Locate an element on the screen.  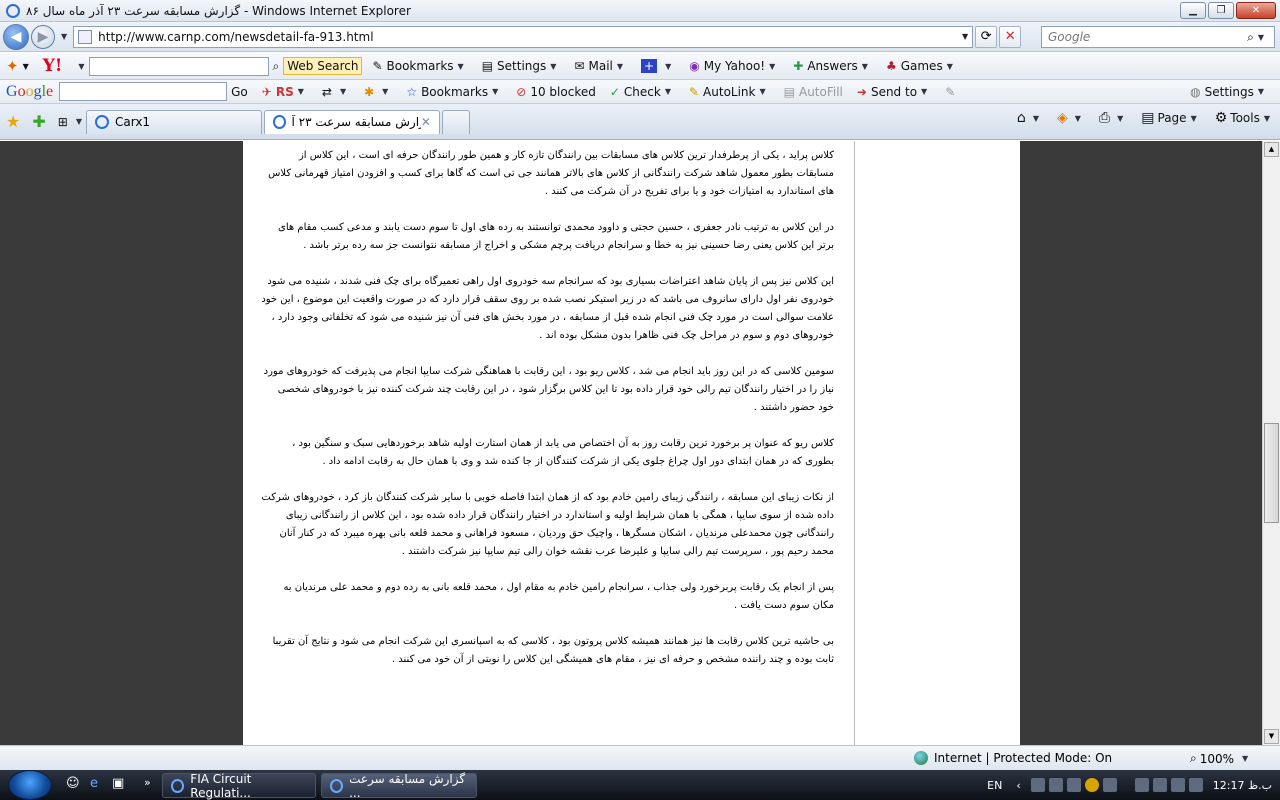
back-button: ◀ is located at coordinates (16, 36).